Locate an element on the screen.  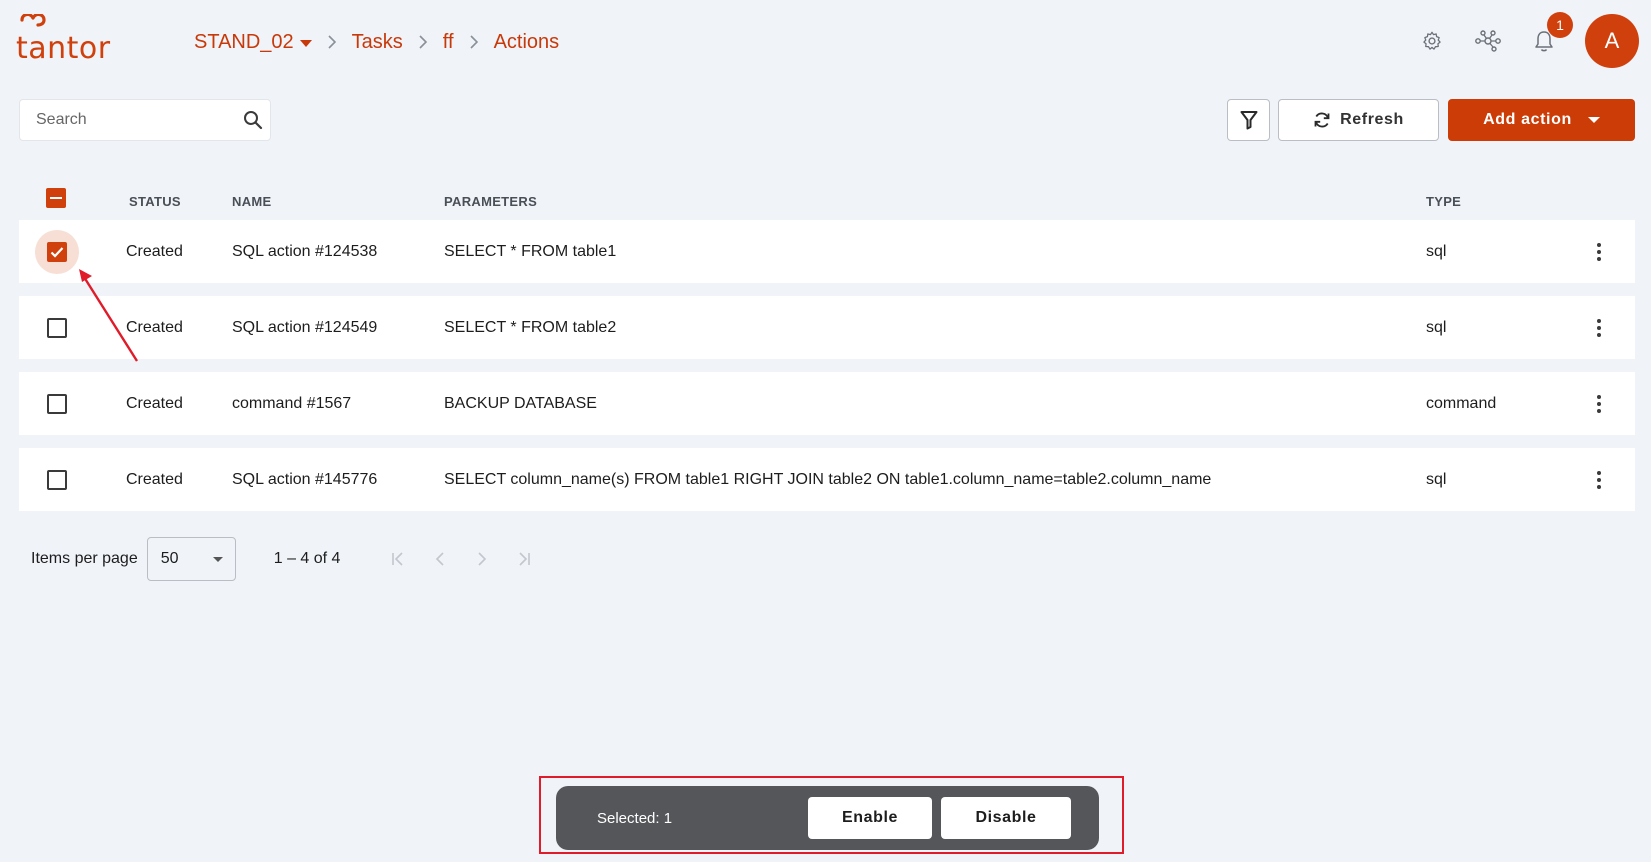
row-checkbox-halo is located at coordinates (57, 251).